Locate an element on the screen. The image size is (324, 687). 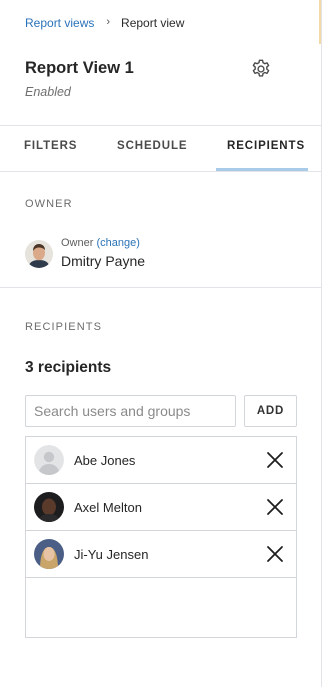
recipient-name: Axel Melton is located at coordinates (108, 507).